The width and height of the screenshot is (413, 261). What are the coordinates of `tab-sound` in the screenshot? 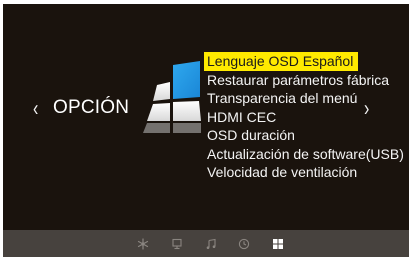 It's located at (211, 244).